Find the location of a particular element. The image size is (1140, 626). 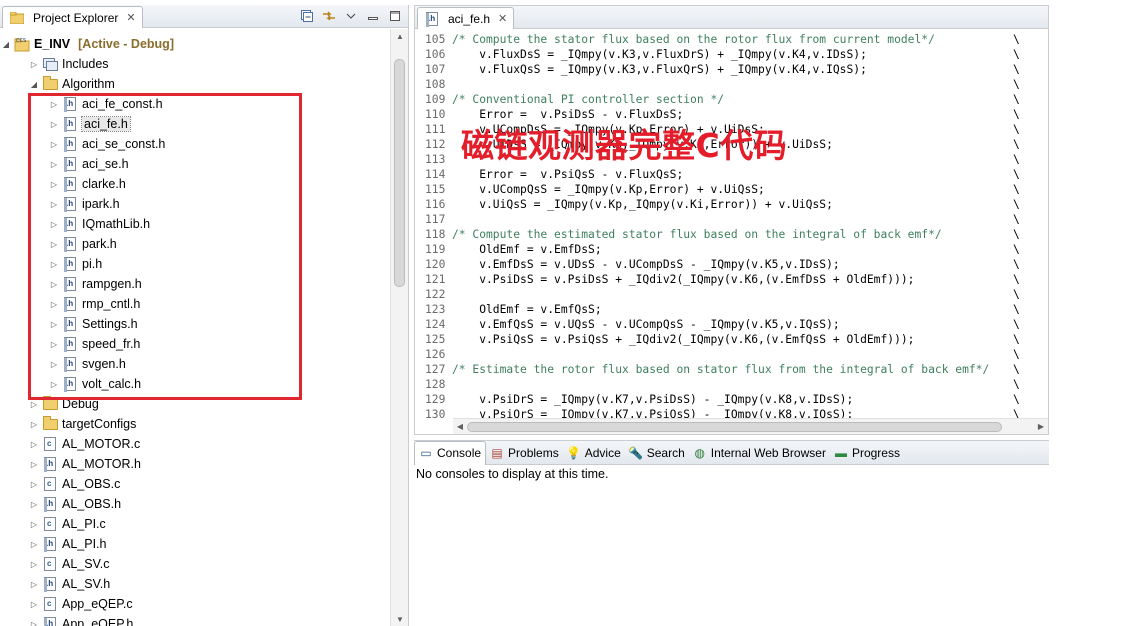

tree-item: ▷ c App_eQEP.c is located at coordinates (209, 604).